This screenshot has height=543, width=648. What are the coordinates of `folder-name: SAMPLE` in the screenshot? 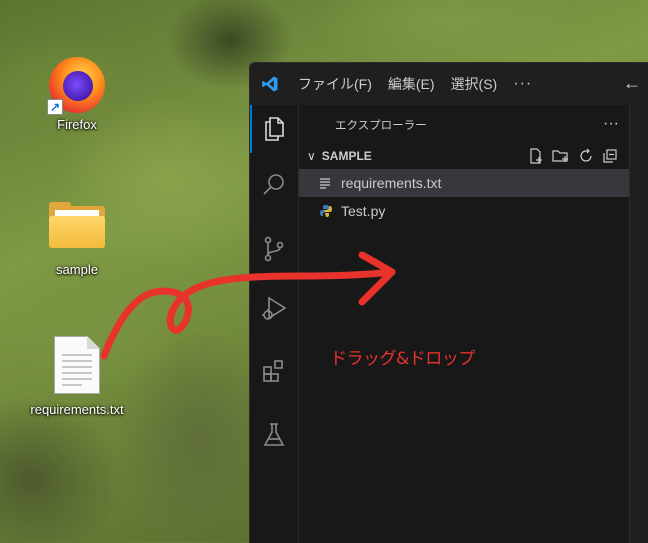 It's located at (346, 156).